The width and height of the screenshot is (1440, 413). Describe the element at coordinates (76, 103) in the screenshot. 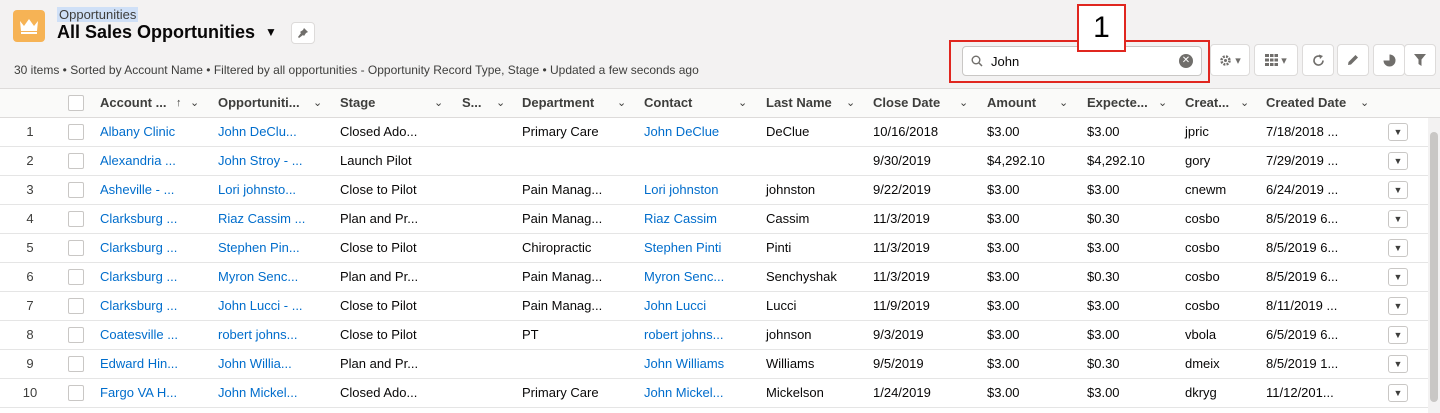

I see `select-all-checkbox` at that location.